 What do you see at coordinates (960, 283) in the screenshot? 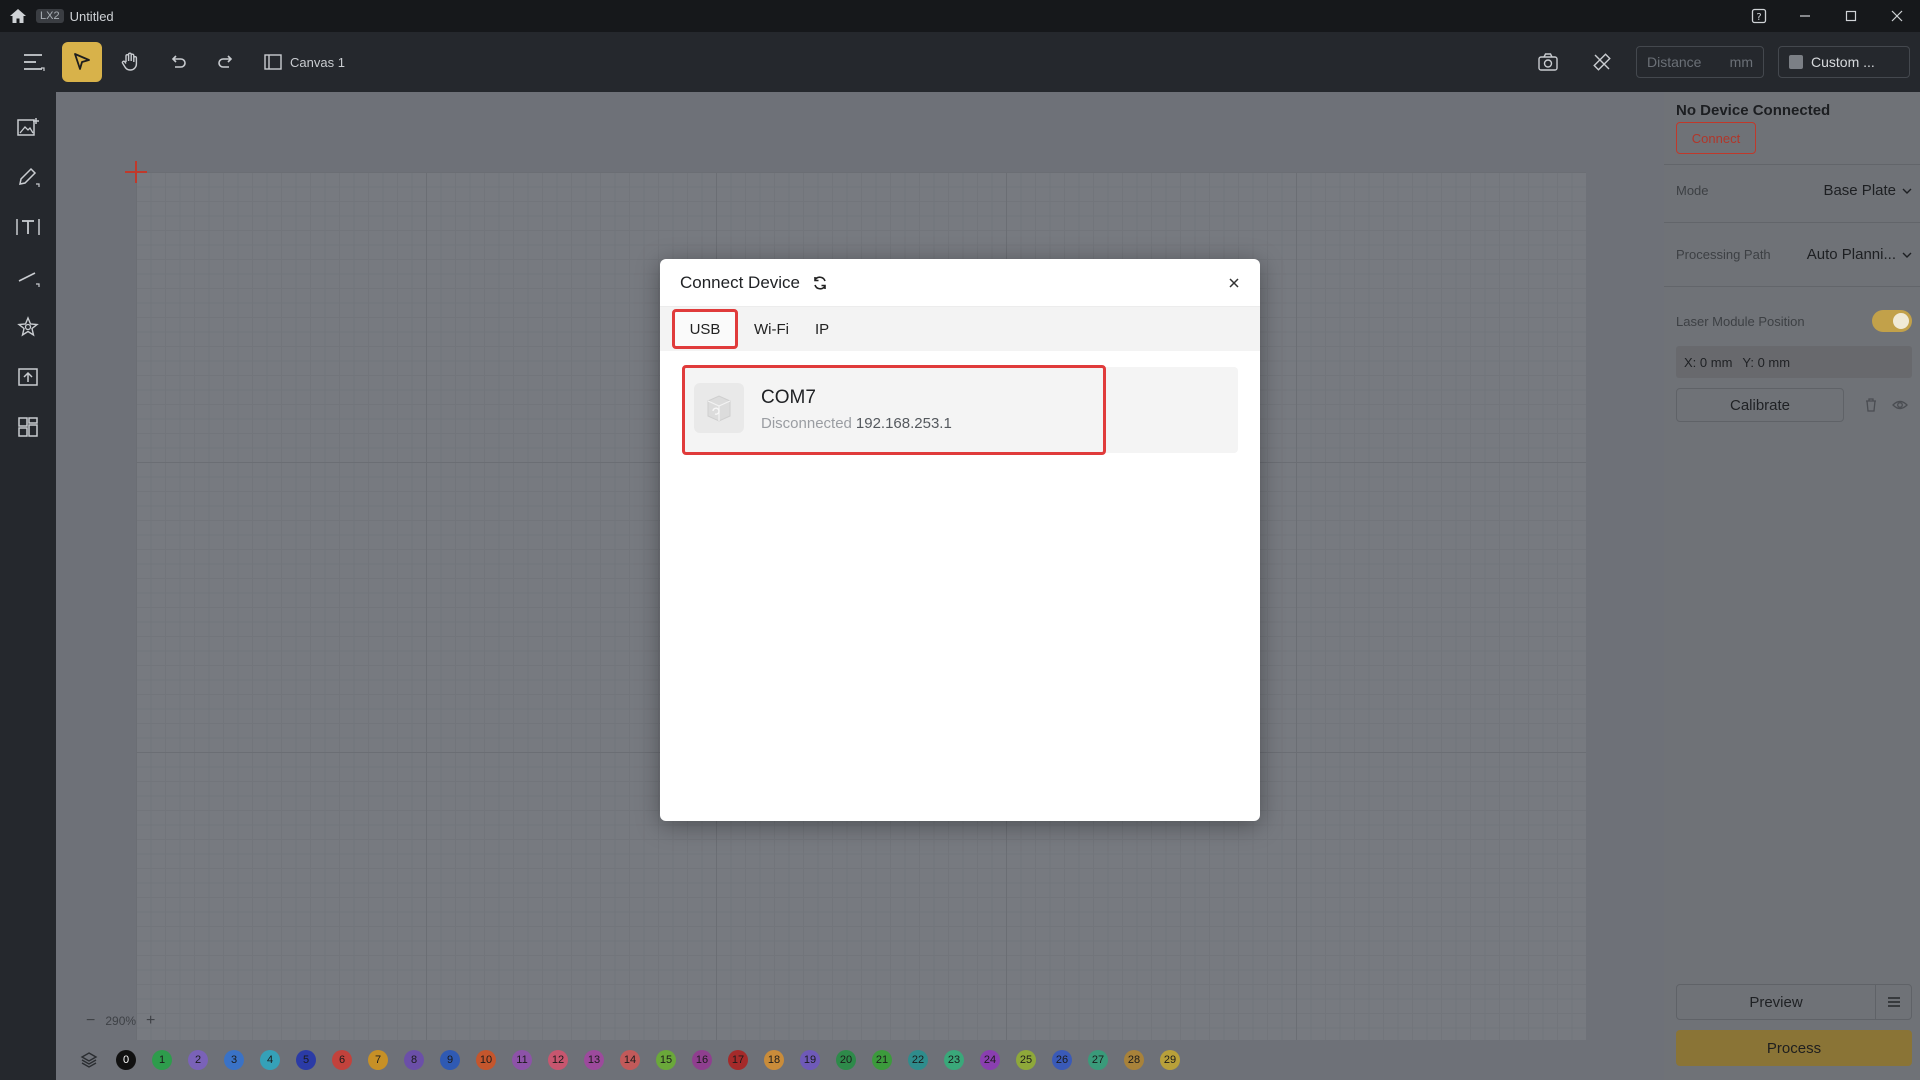
I see `dialog-header: Connect Device` at bounding box center [960, 283].